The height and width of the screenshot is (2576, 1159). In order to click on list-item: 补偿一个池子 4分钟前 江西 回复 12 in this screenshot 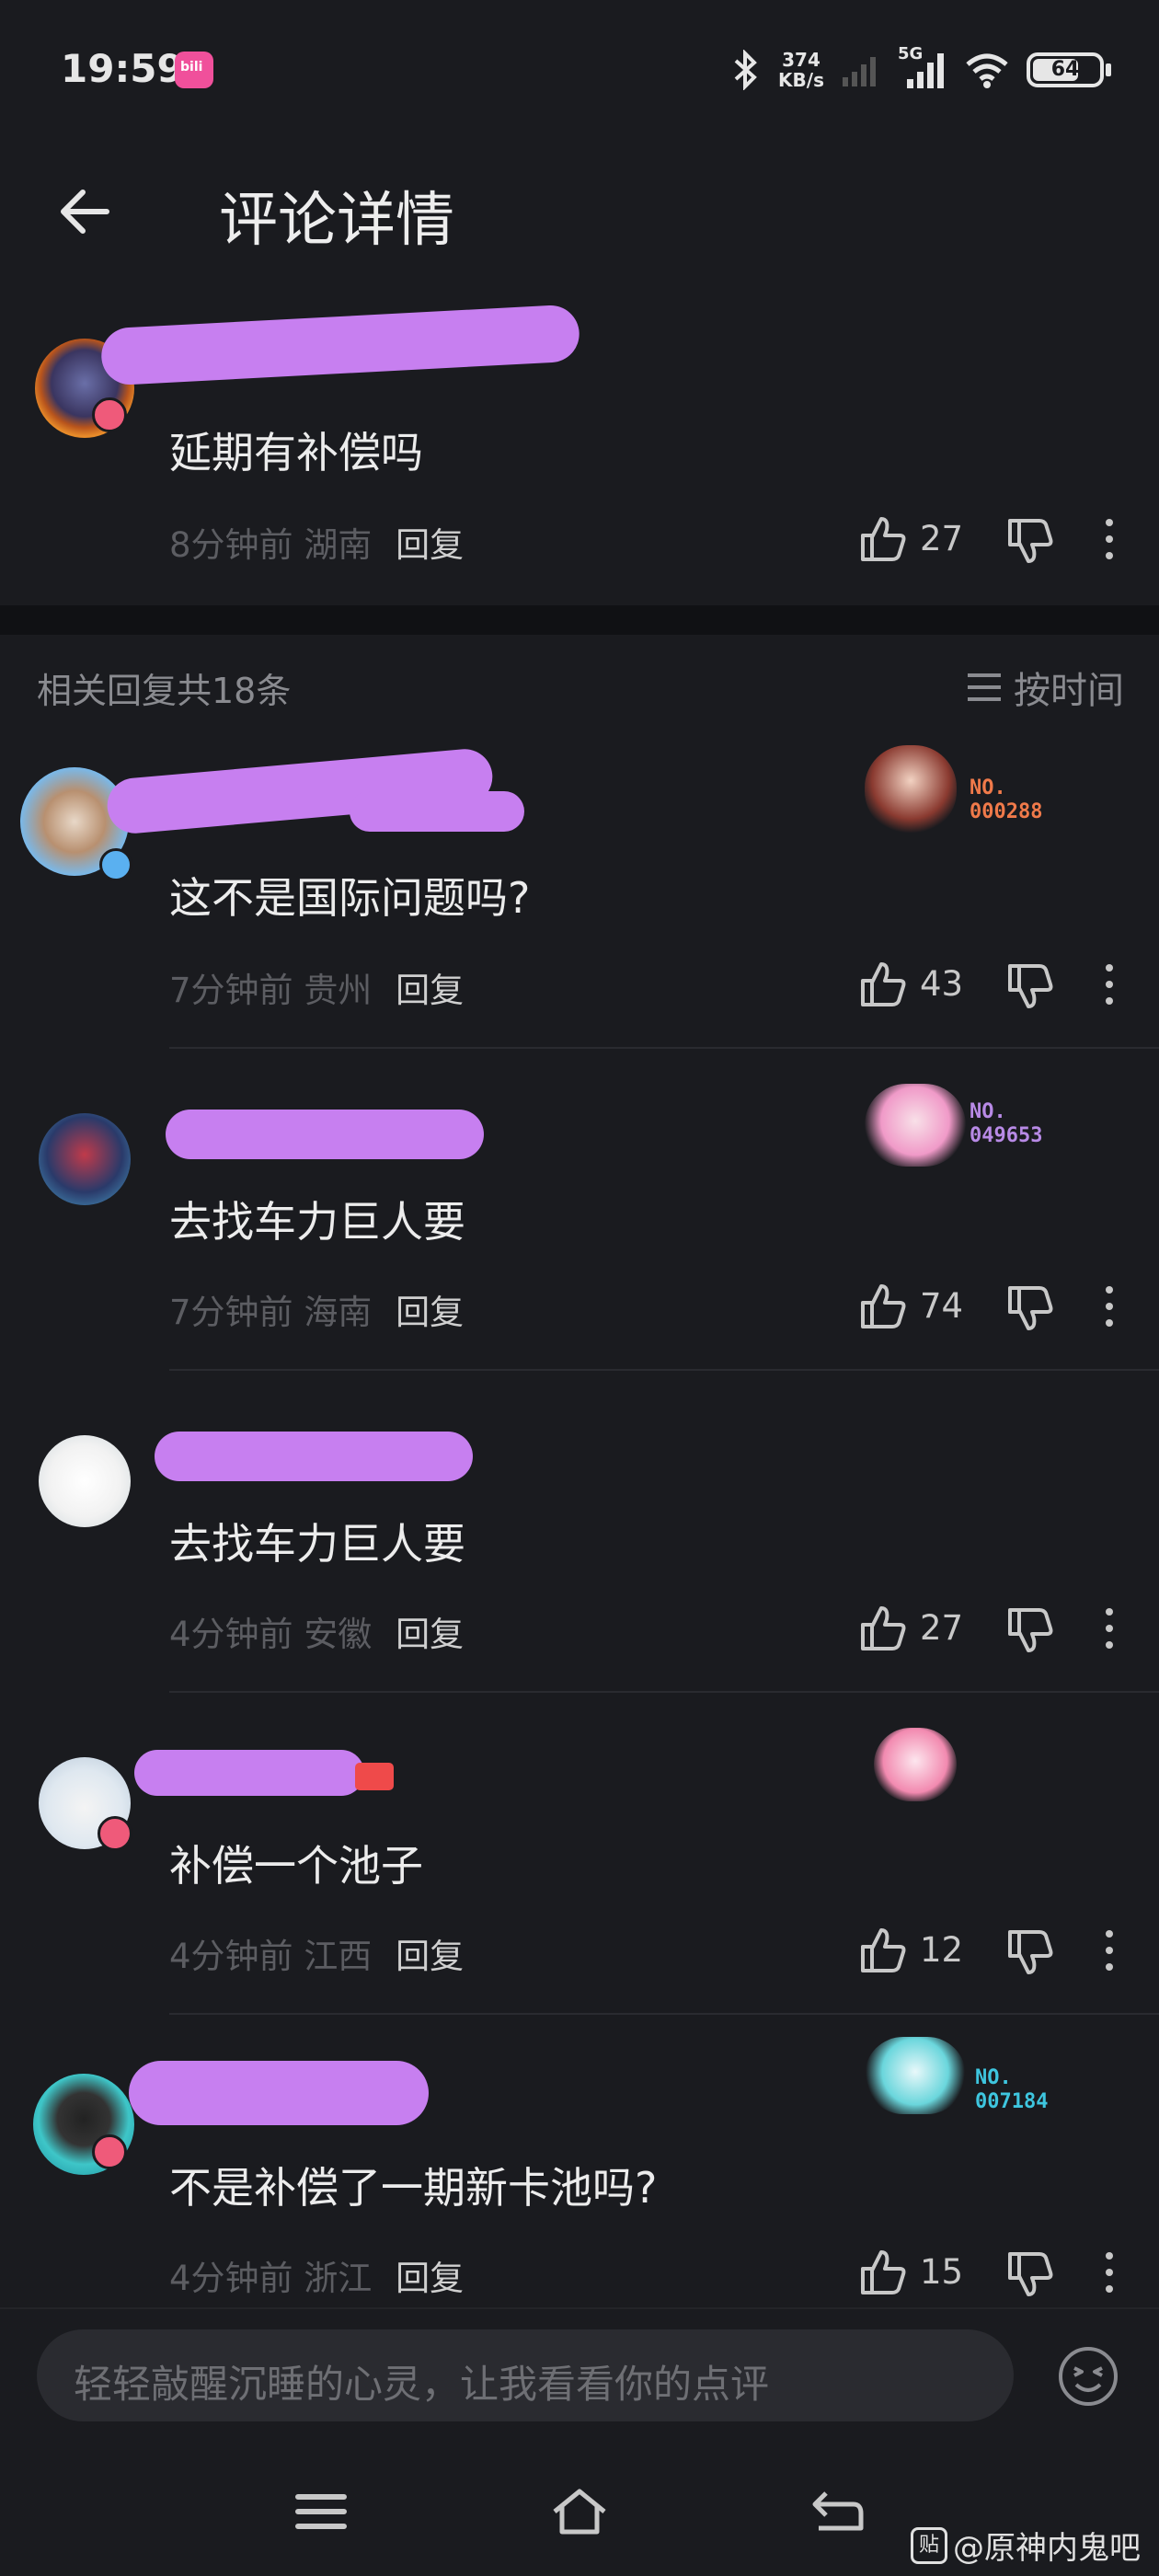, I will do `click(579, 1854)`.